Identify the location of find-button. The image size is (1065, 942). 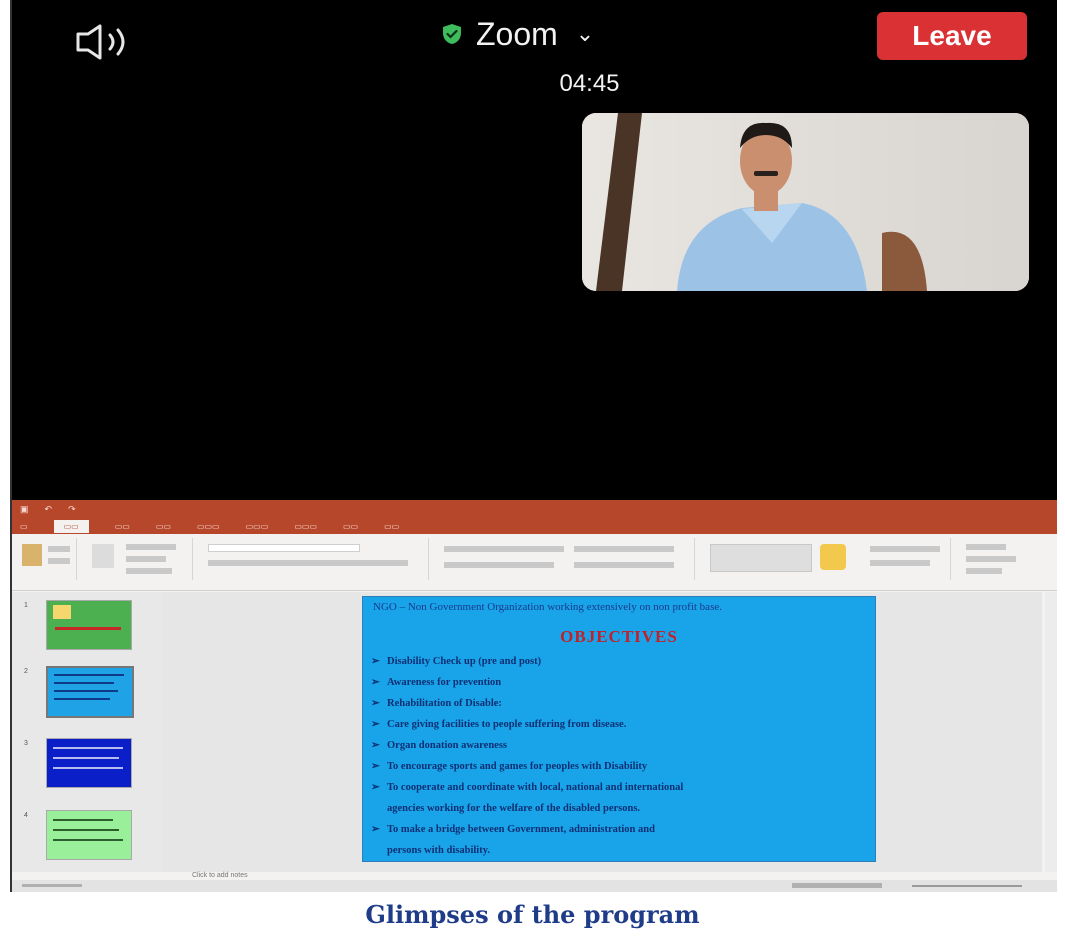
(986, 547).